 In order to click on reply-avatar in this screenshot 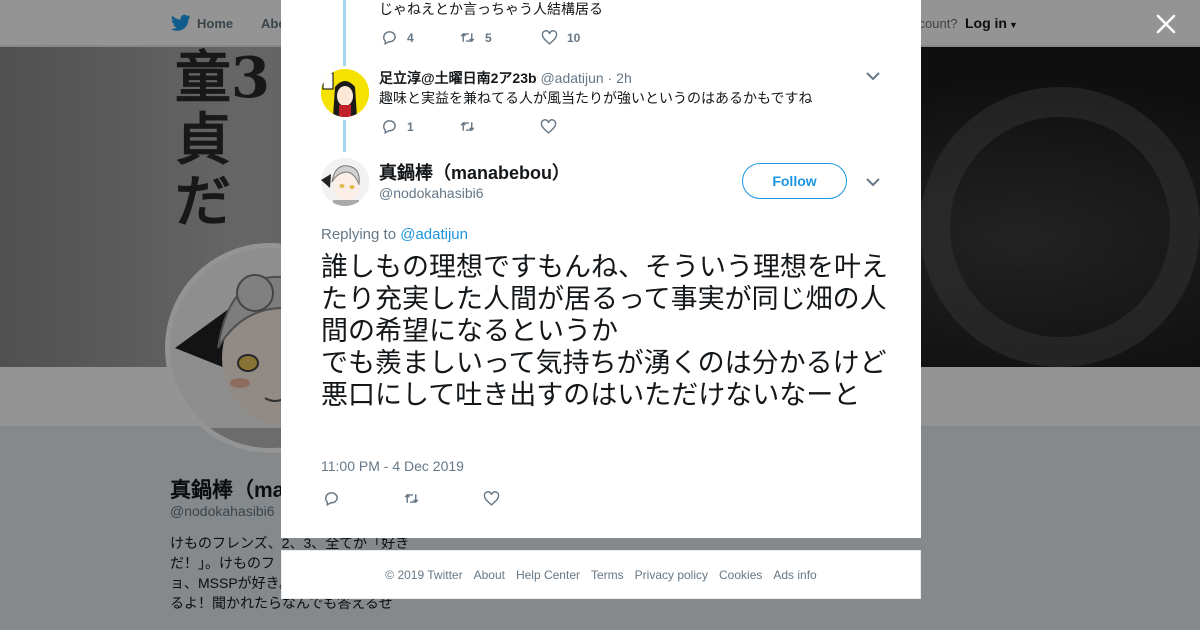, I will do `click(345, 93)`.